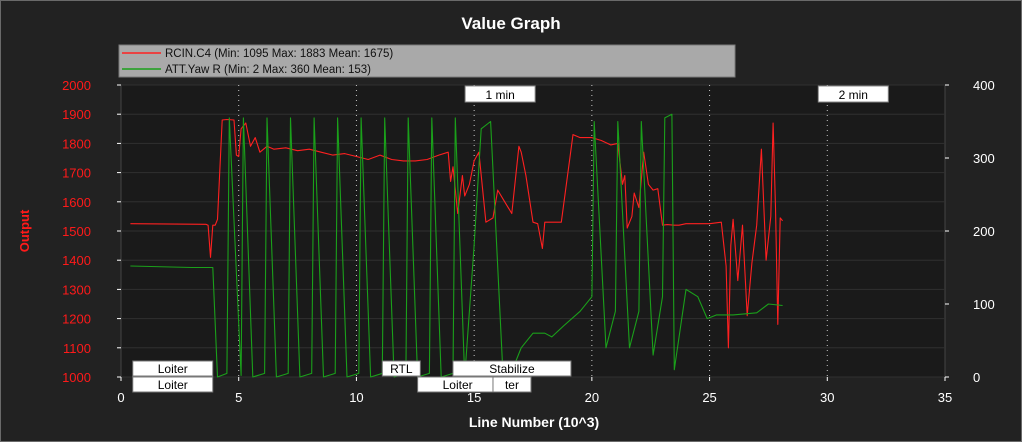 The height and width of the screenshot is (442, 1022). What do you see at coordinates (76, 85) in the screenshot?
I see `y-tick-label: 2000` at bounding box center [76, 85].